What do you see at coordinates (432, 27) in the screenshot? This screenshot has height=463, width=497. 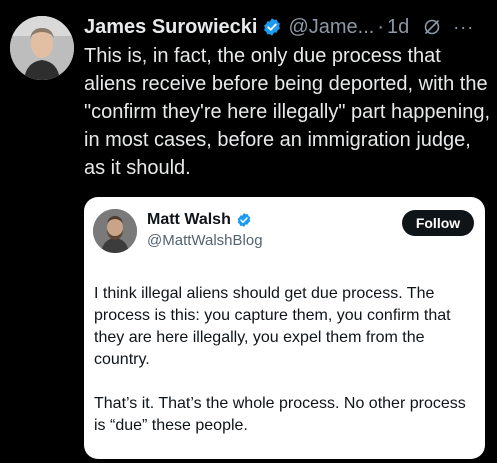 I see `grok-slash-icon` at bounding box center [432, 27].